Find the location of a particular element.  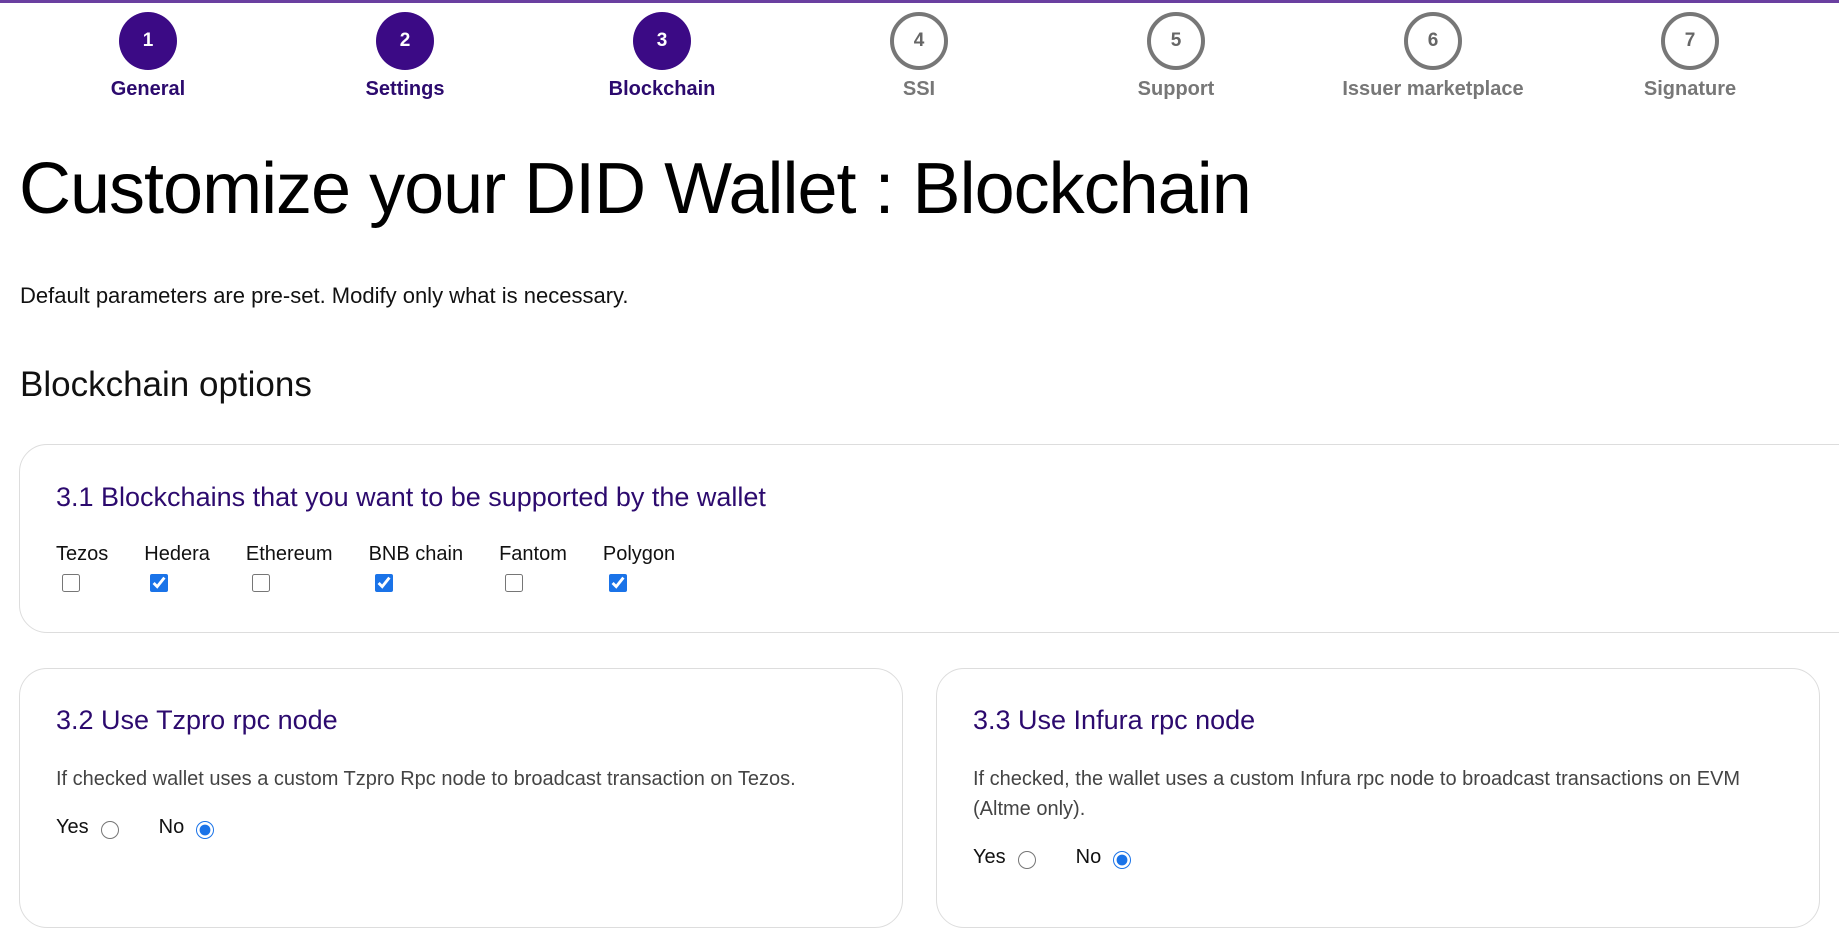

chain-label: Tezos is located at coordinates (82, 554).